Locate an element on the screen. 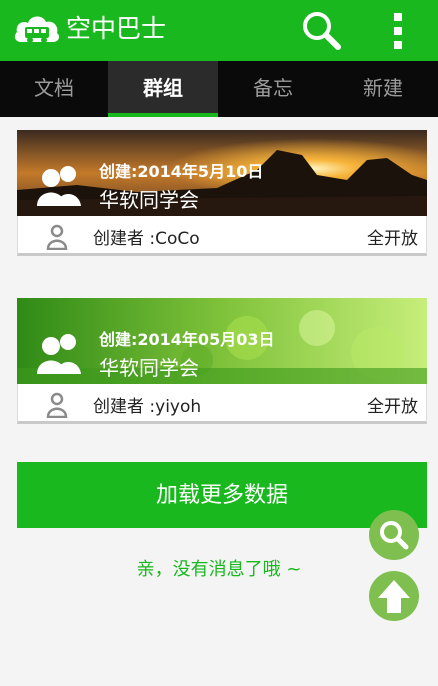 This screenshot has width=438, height=686. created-date: 创建:2014年05月03日 is located at coordinates (187, 339).